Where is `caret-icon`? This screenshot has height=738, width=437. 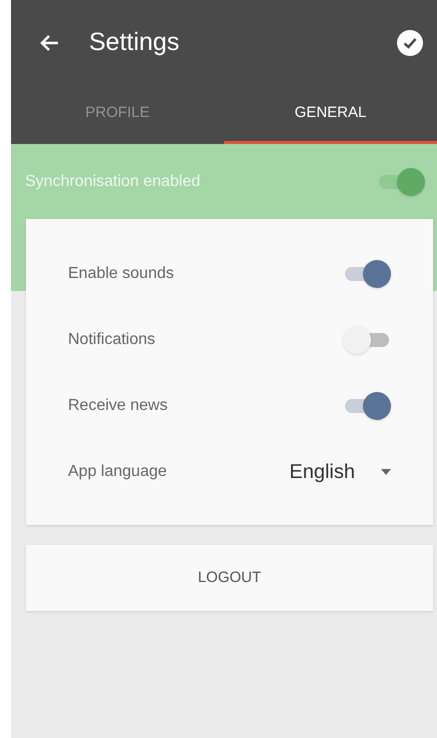 caret-icon is located at coordinates (386, 472).